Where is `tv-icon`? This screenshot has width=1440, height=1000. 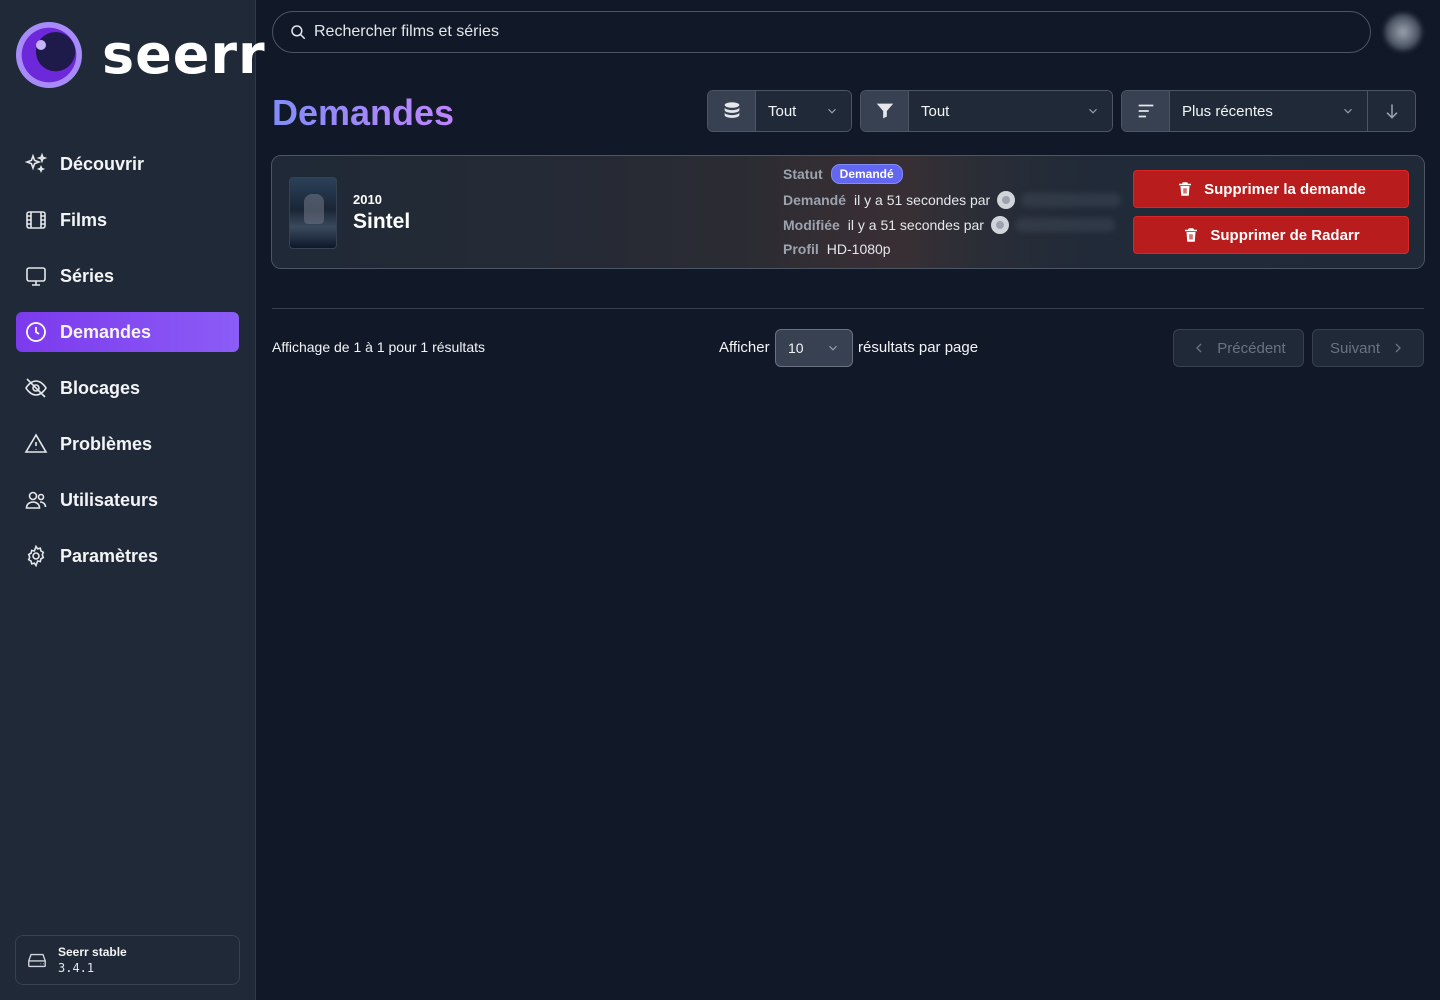
tv-icon is located at coordinates (36, 276).